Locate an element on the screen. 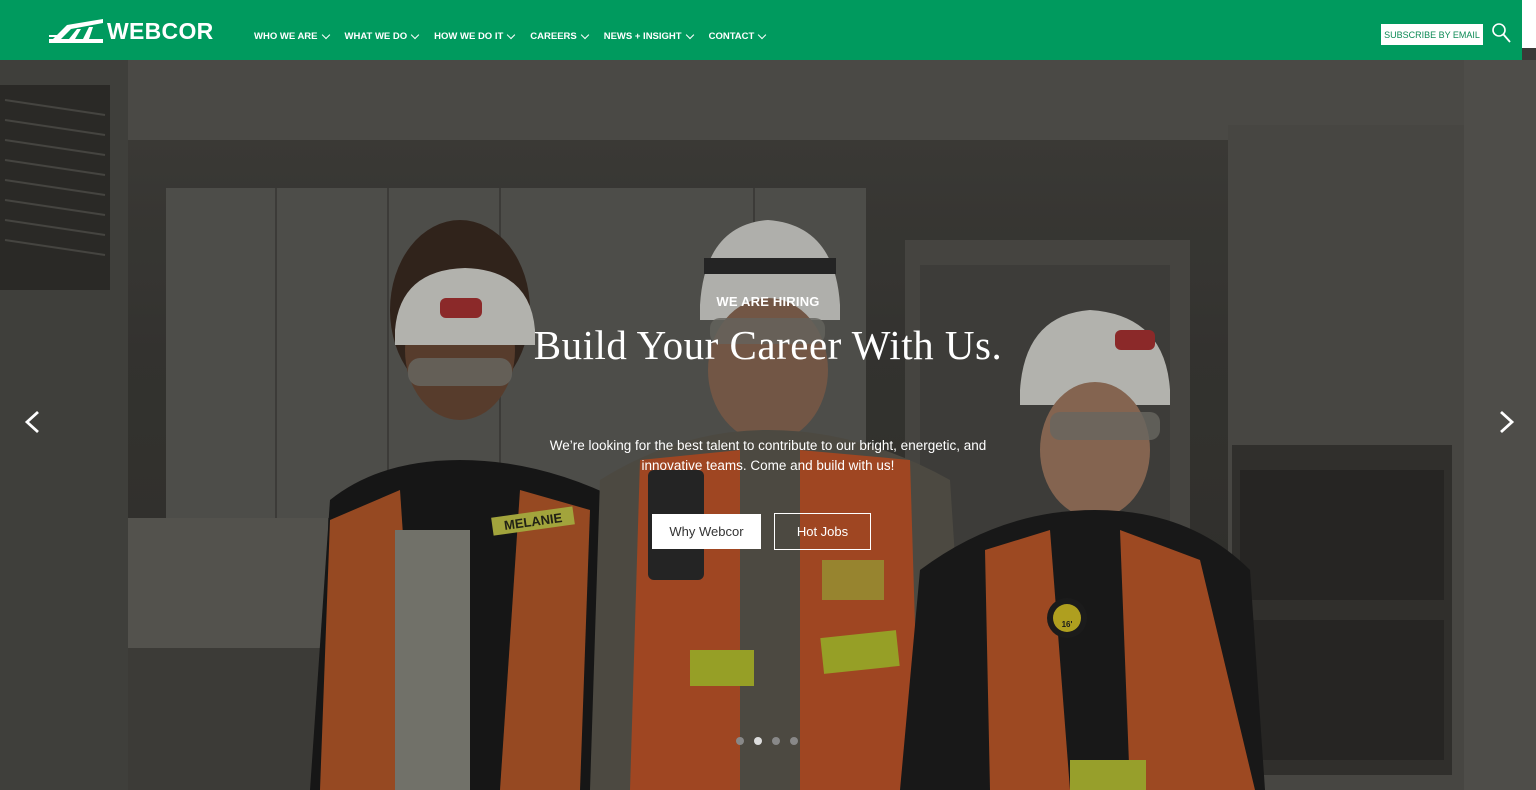 This screenshot has width=1536, height=790. nav-careers: CAREERS is located at coordinates (559, 36).